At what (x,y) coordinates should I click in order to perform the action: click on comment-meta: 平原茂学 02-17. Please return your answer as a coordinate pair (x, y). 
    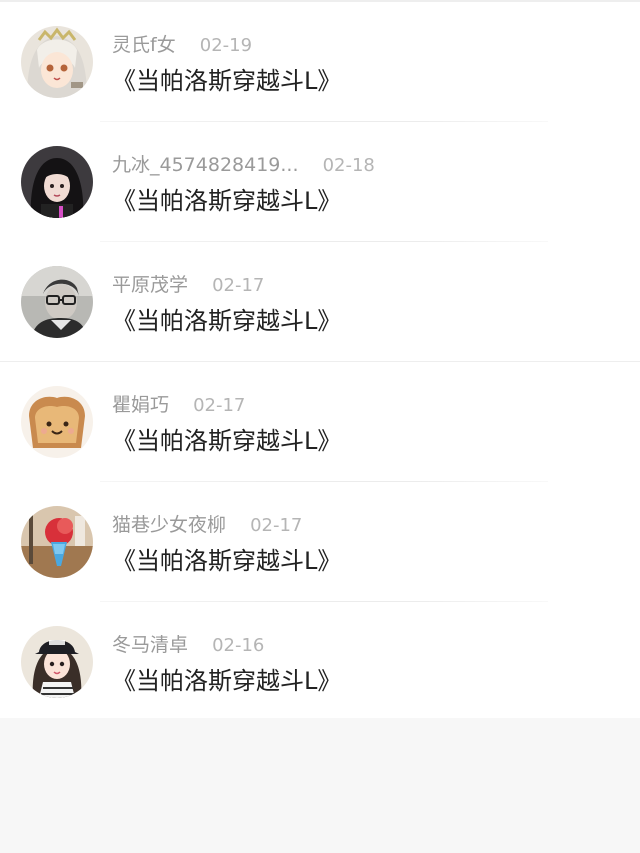
    Looking at the image, I should click on (188, 285).